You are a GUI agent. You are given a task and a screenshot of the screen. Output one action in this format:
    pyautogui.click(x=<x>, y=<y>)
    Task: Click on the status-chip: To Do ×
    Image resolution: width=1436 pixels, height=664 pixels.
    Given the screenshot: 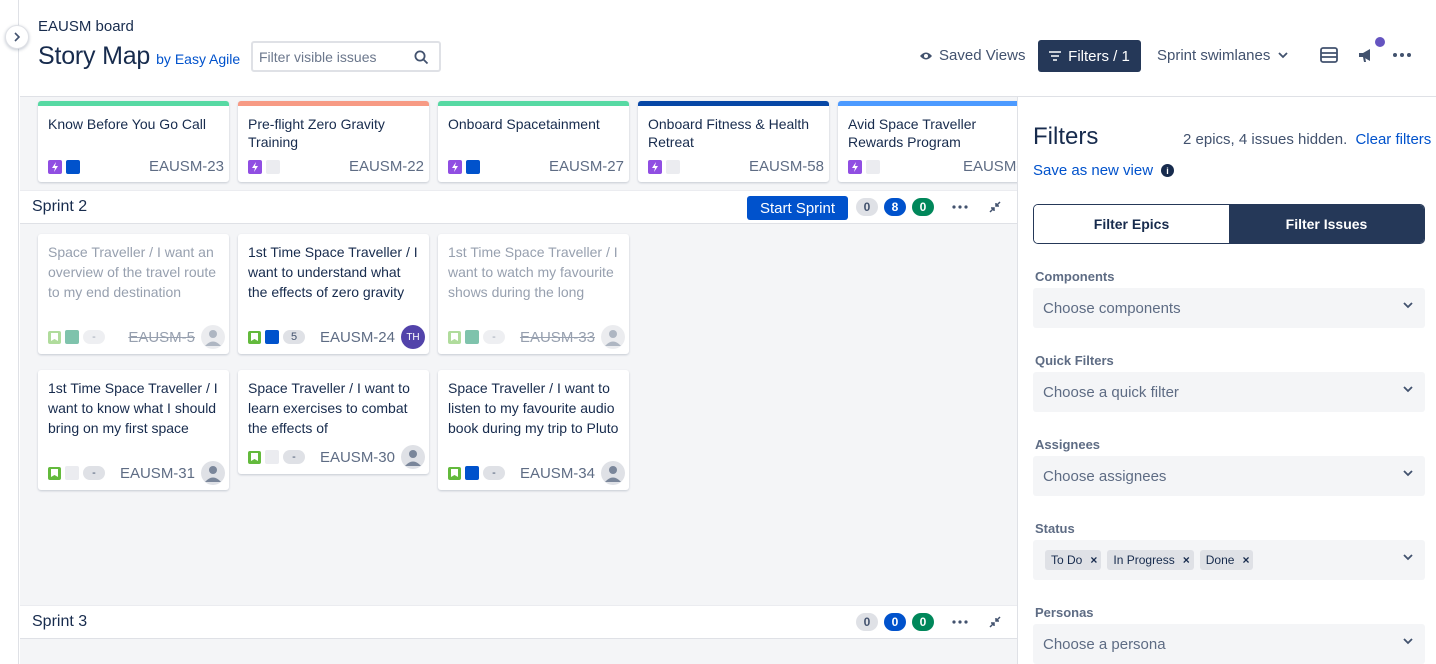 What is the action you would take?
    pyautogui.click(x=1073, y=560)
    